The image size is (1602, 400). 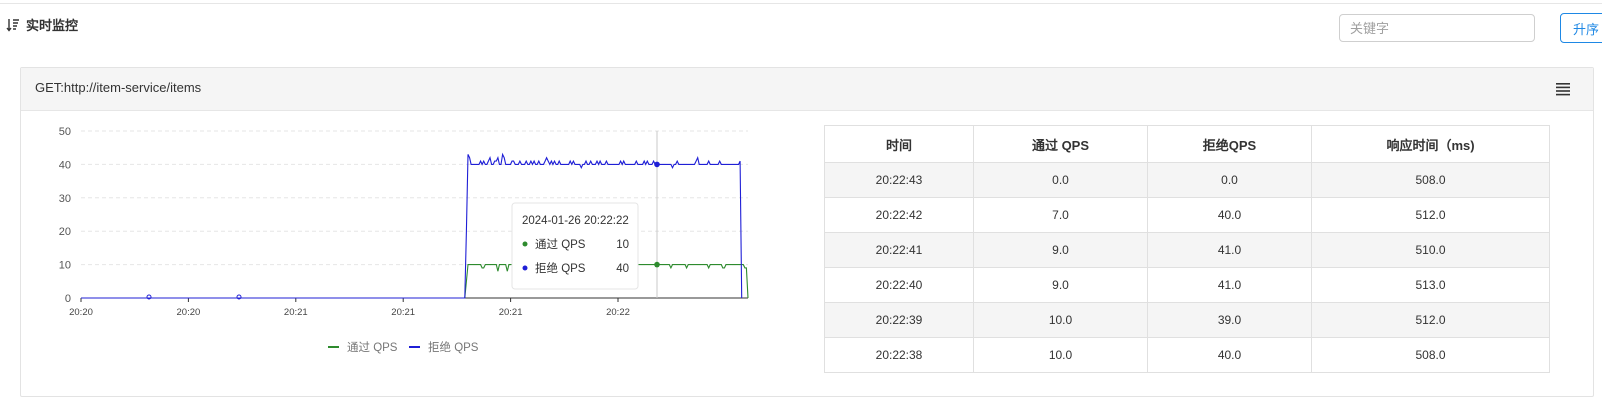 I want to click on cell-time: 20:22:39, so click(x=899, y=320).